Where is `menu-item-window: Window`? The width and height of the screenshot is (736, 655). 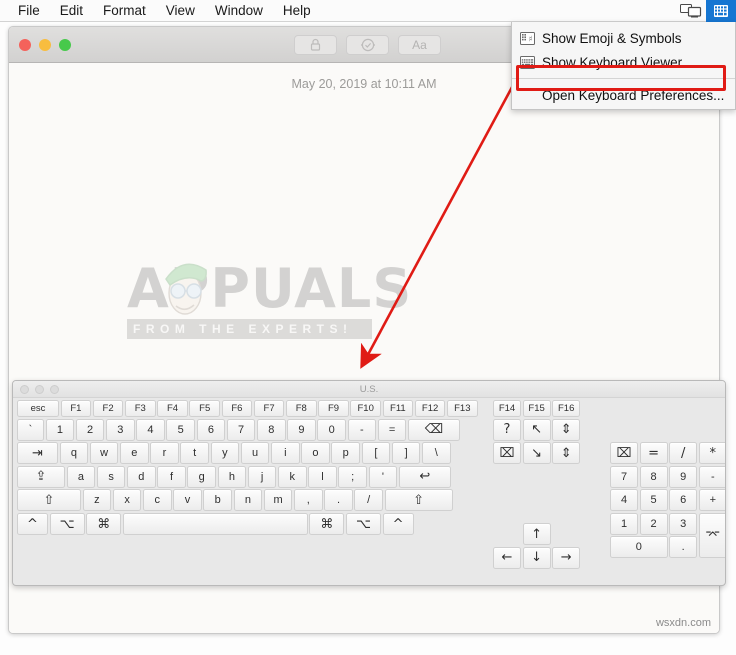 menu-item-window: Window is located at coordinates (239, 11).